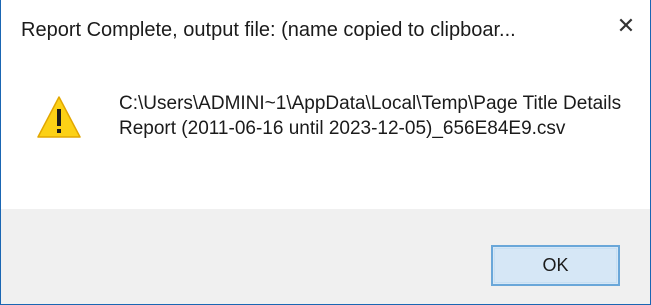 The height and width of the screenshot is (305, 651). Describe the element at coordinates (59, 117) in the screenshot. I see `warning-icon` at that location.